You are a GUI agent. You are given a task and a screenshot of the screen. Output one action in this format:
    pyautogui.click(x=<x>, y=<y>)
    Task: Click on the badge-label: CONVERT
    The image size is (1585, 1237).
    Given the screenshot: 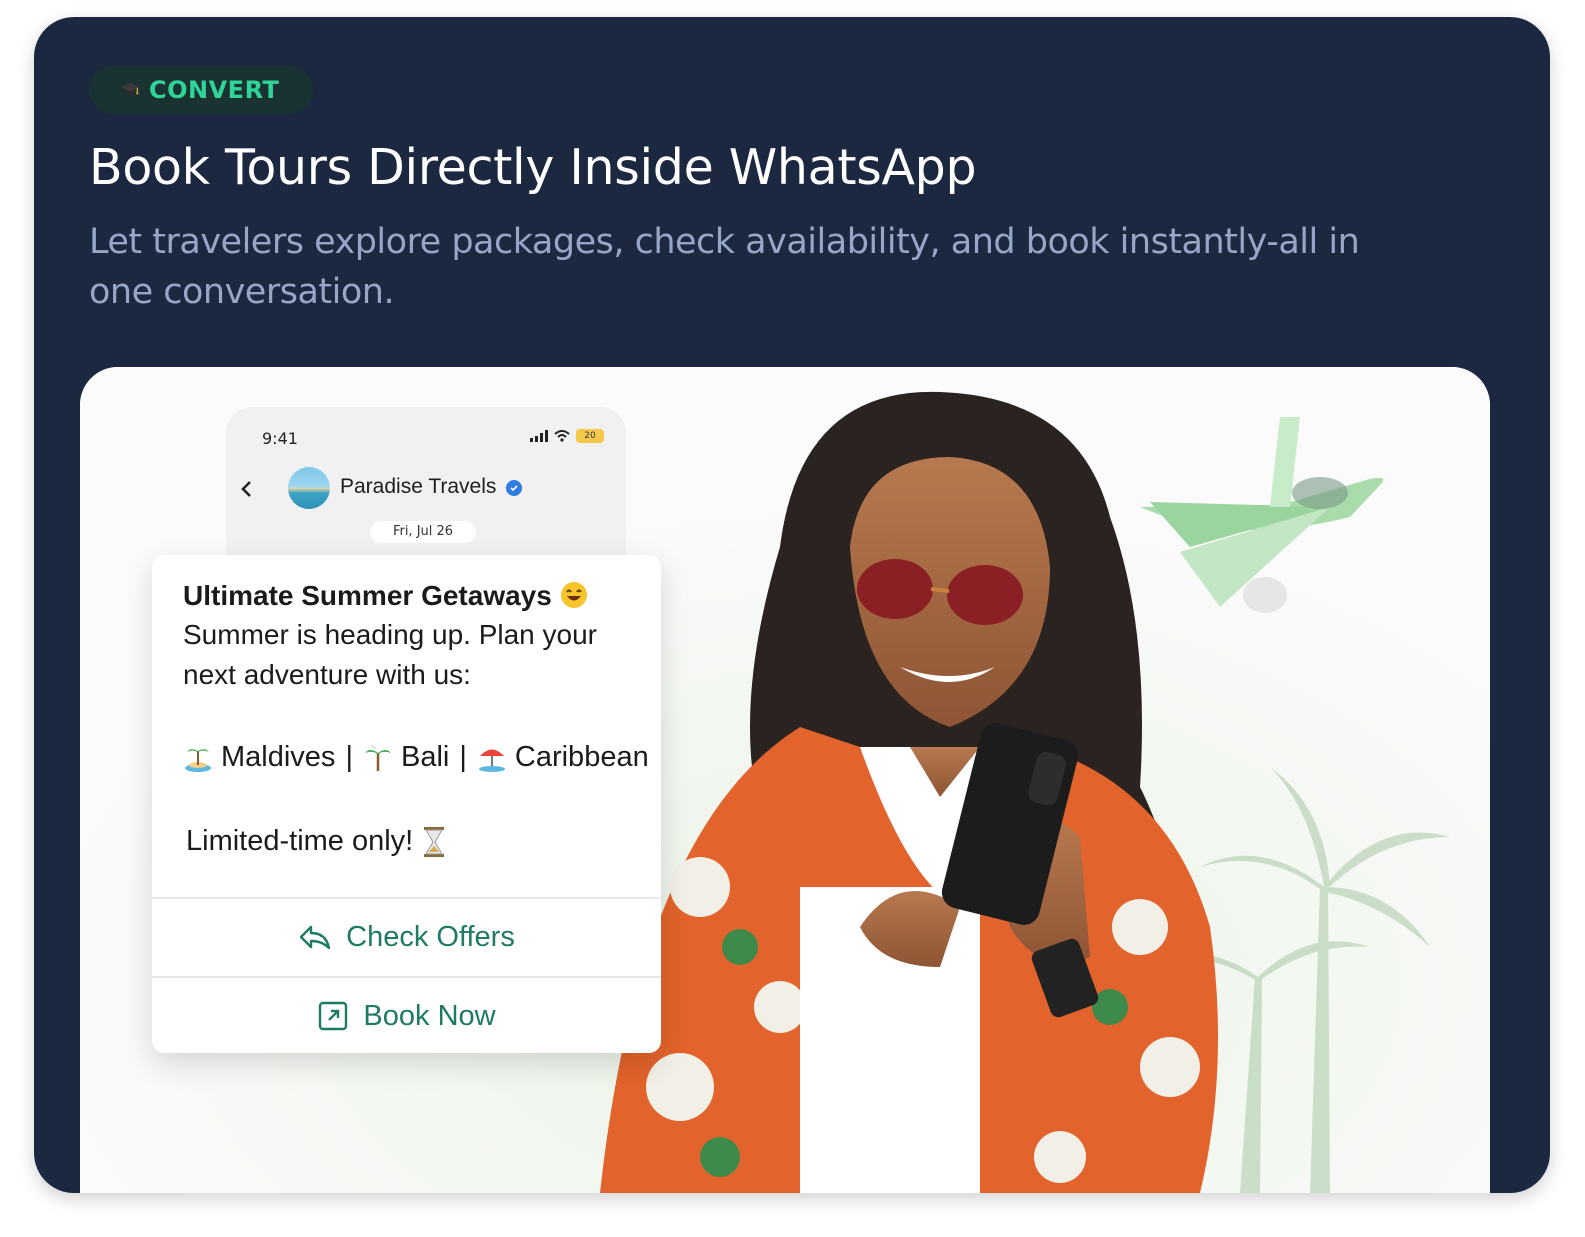 What is the action you would take?
    pyautogui.click(x=214, y=90)
    